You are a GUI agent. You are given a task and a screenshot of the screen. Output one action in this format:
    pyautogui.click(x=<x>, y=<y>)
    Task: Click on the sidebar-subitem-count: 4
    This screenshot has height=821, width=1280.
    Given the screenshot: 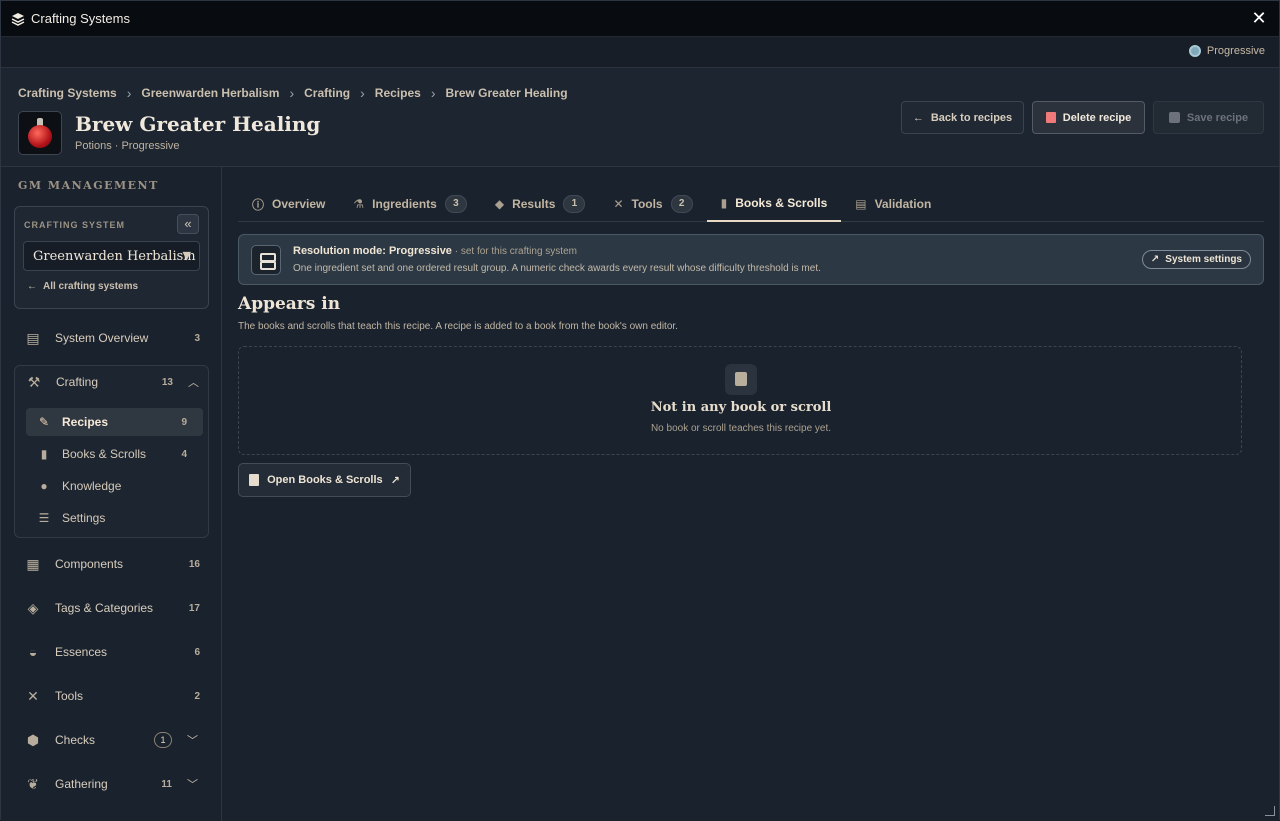 What is the action you would take?
    pyautogui.click(x=184, y=454)
    